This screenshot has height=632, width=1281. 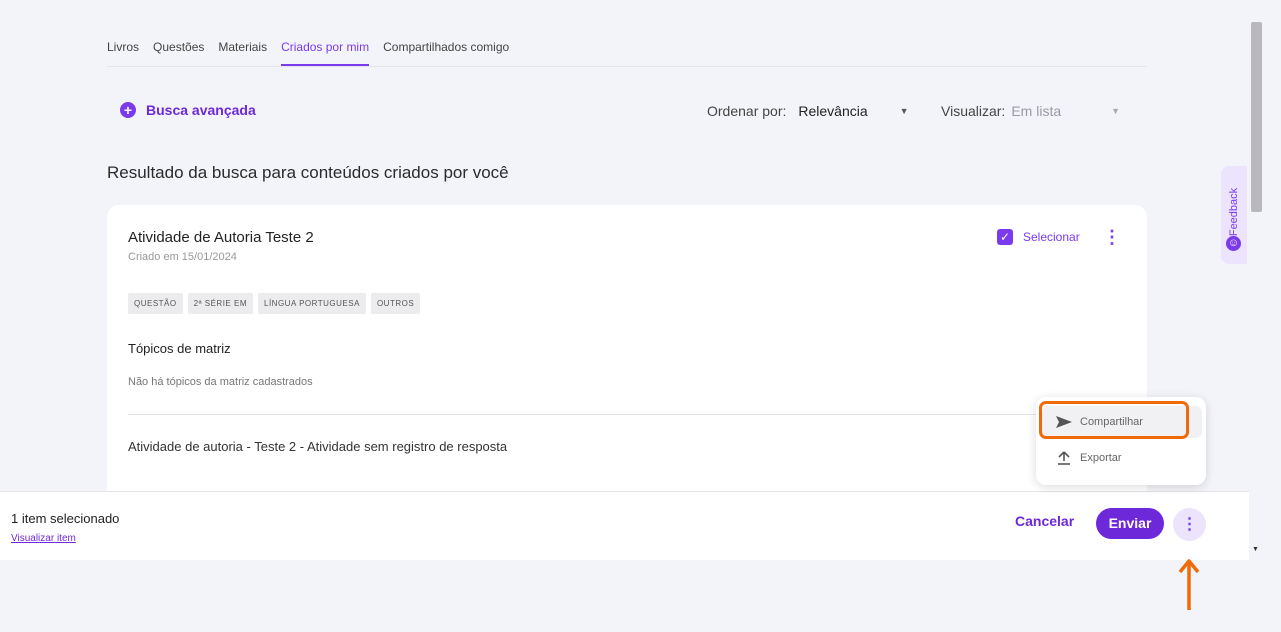 I want to click on tab-criados-por-mim: Criados por mim, so click(x=325, y=53).